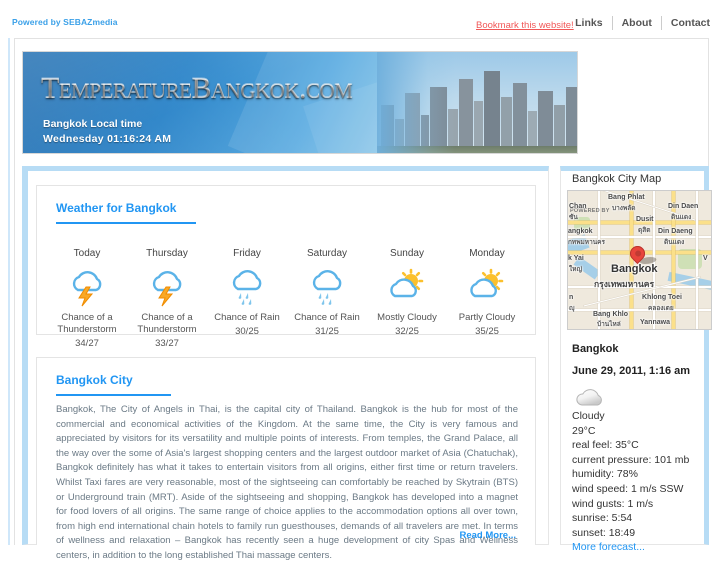 The image size is (727, 564). I want to click on map-label: ดุสิต, so click(644, 230).